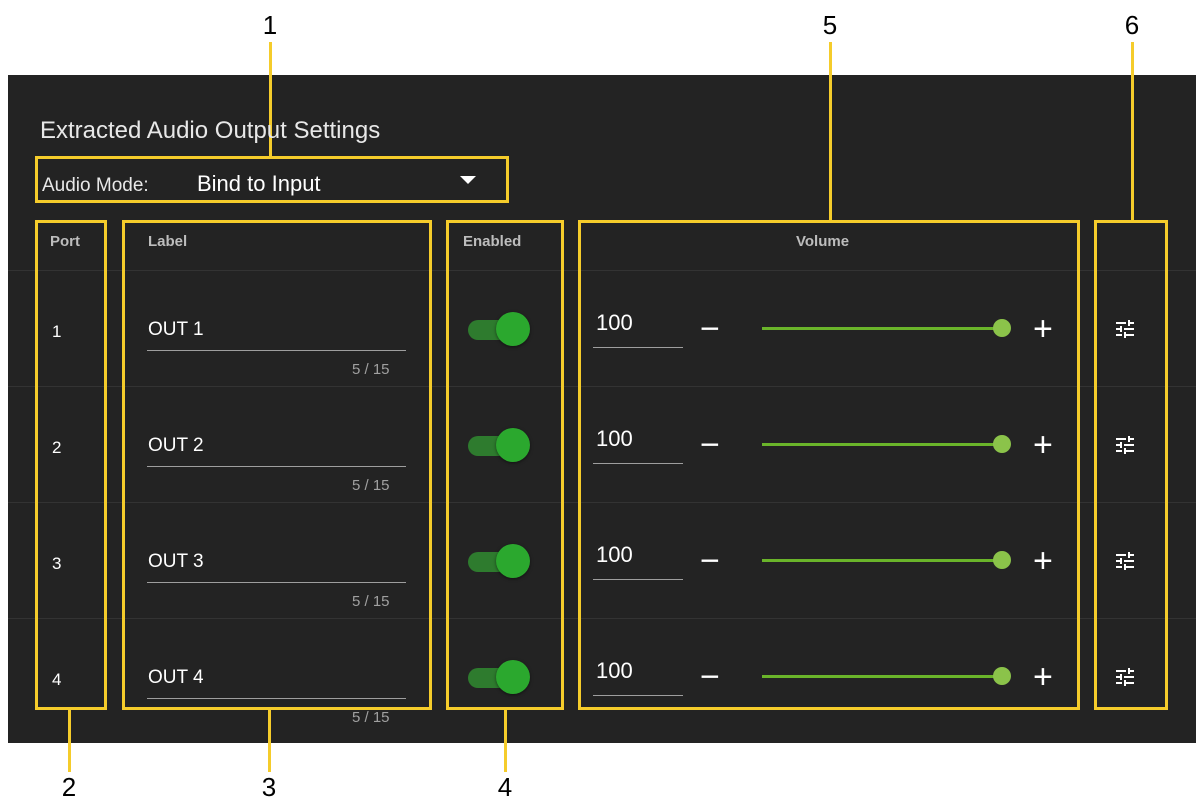  What do you see at coordinates (71, 465) in the screenshot?
I see `callout-box-port` at bounding box center [71, 465].